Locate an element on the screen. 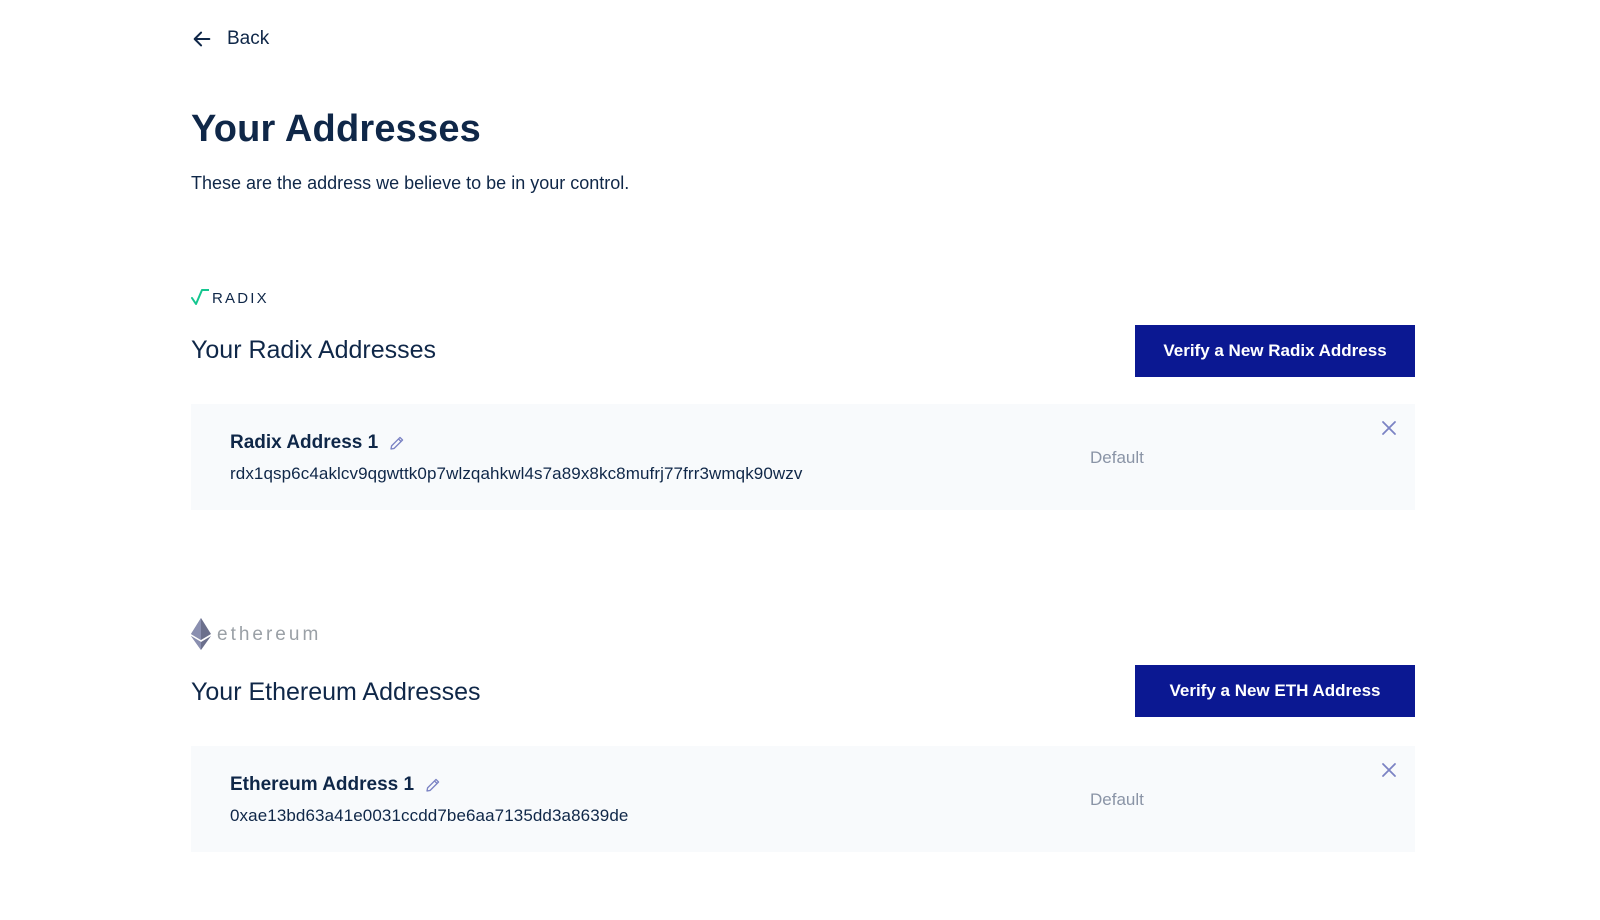  address-name-row: Ethereum Address 1 is located at coordinates (336, 785).